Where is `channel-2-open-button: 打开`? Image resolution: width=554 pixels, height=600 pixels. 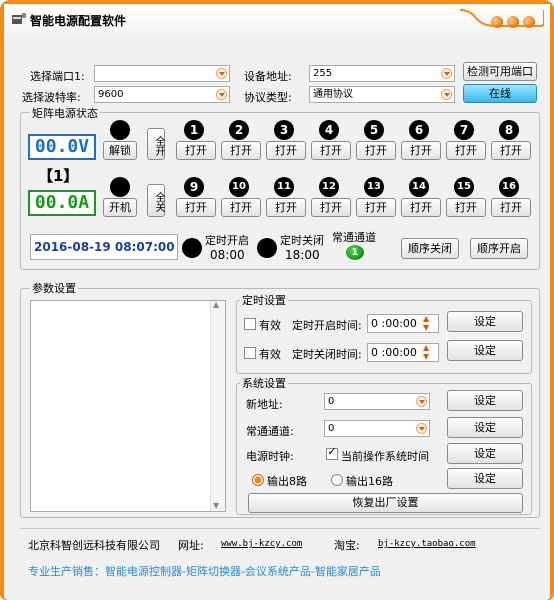
channel-2-open-button: 打开 is located at coordinates (241, 150).